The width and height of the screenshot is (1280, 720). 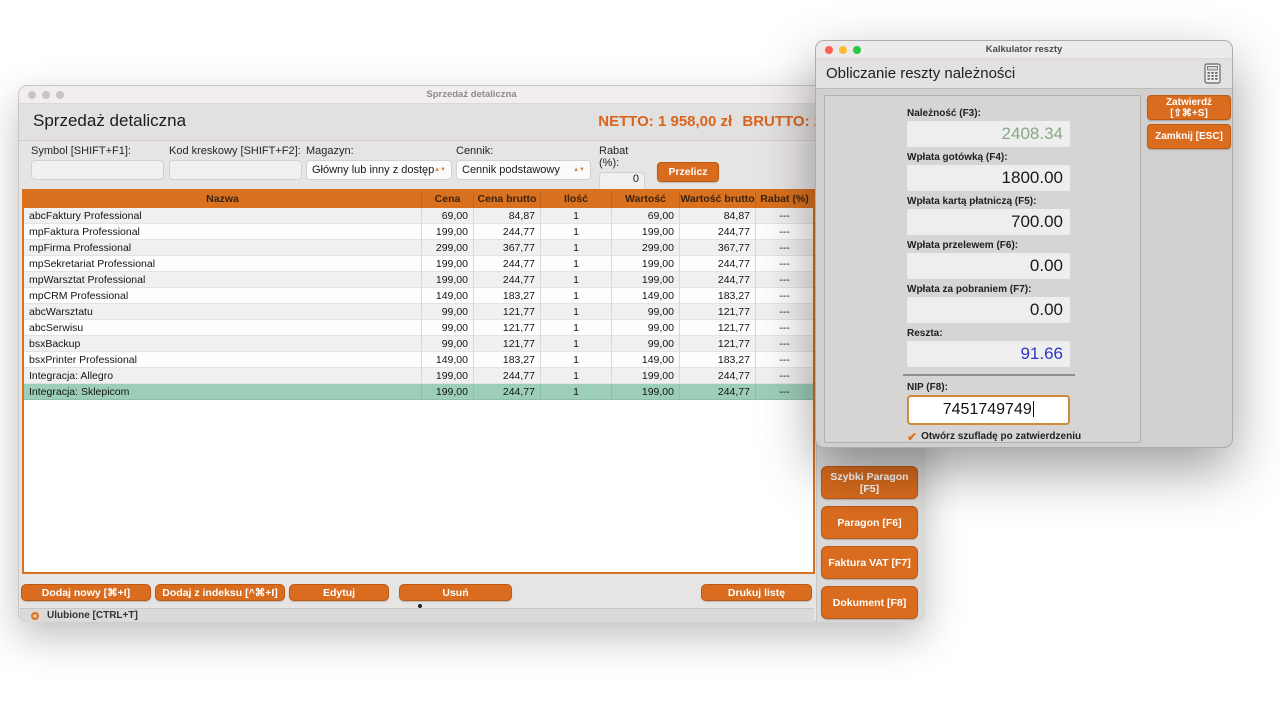 What do you see at coordinates (646, 216) in the screenshot?
I see `table-cell: 69,00` at bounding box center [646, 216].